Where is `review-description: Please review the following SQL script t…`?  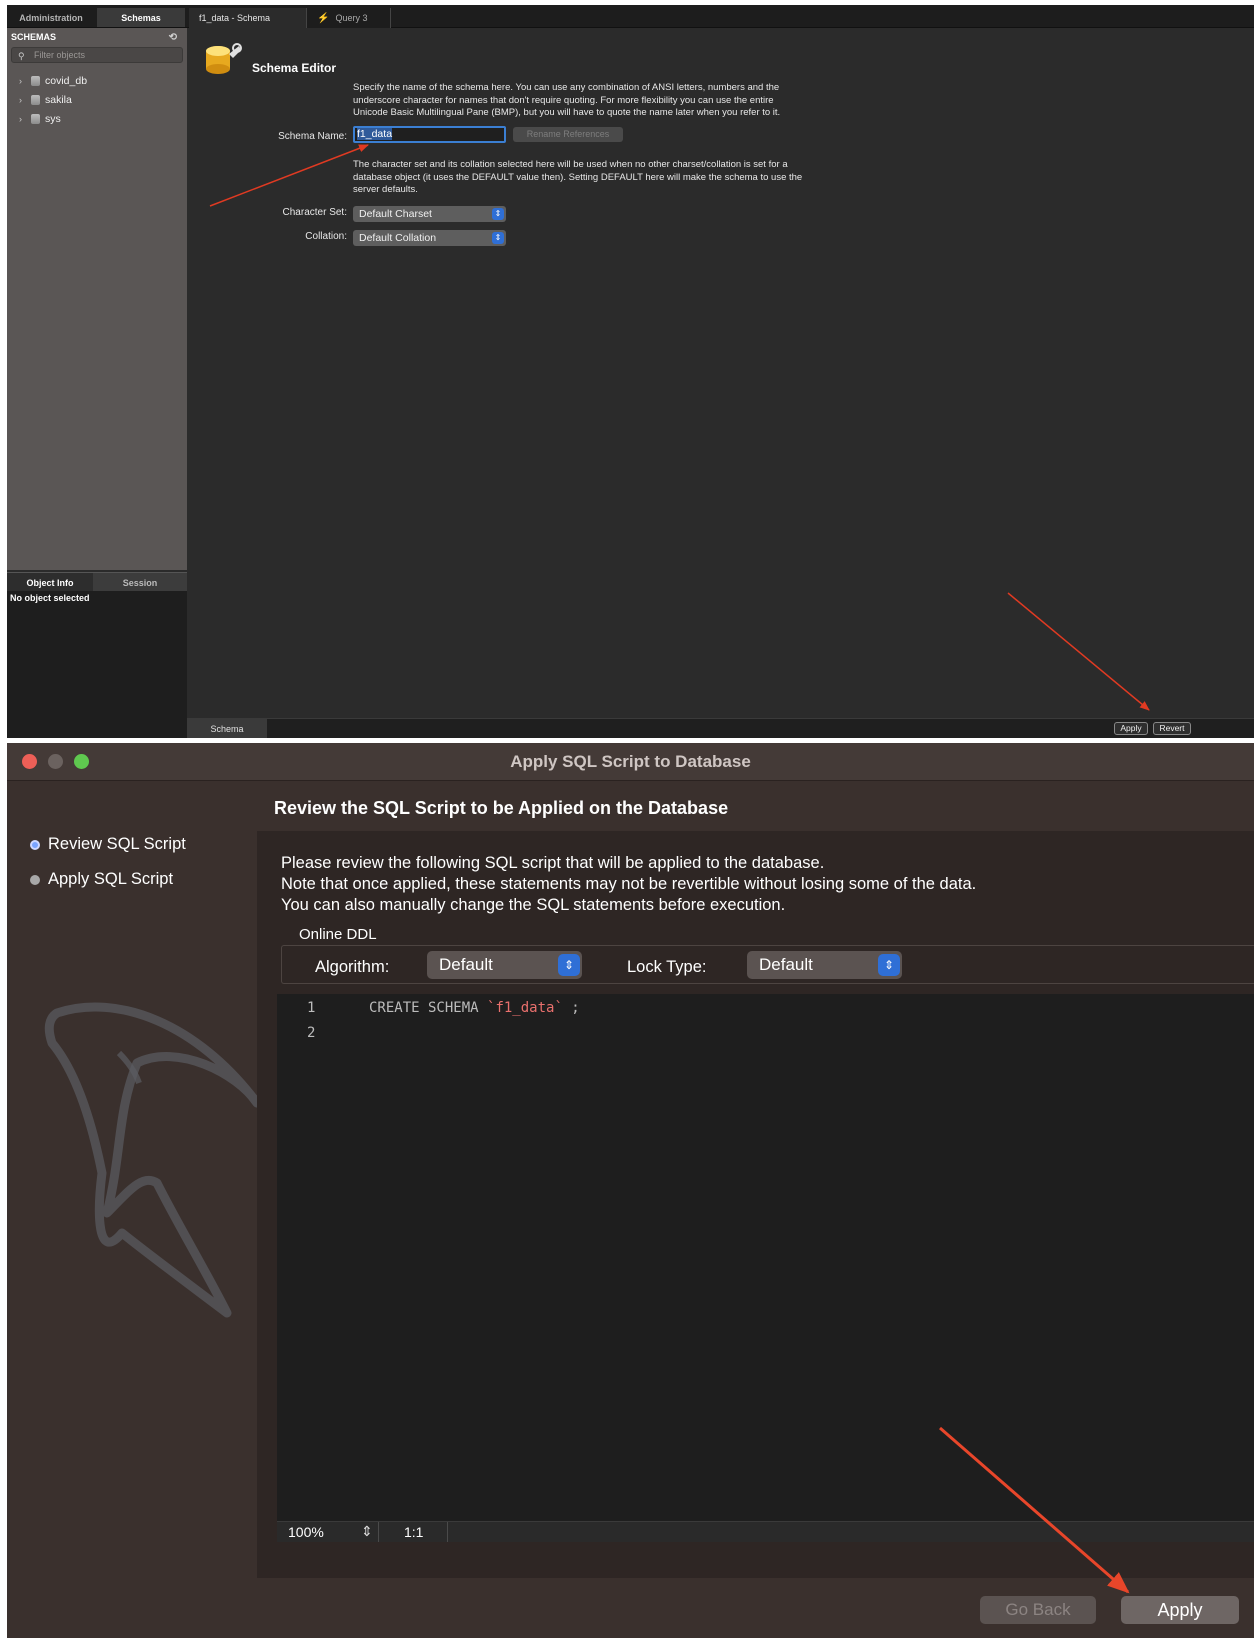
review-description: Please review the following SQL script t… is located at coordinates (629, 884).